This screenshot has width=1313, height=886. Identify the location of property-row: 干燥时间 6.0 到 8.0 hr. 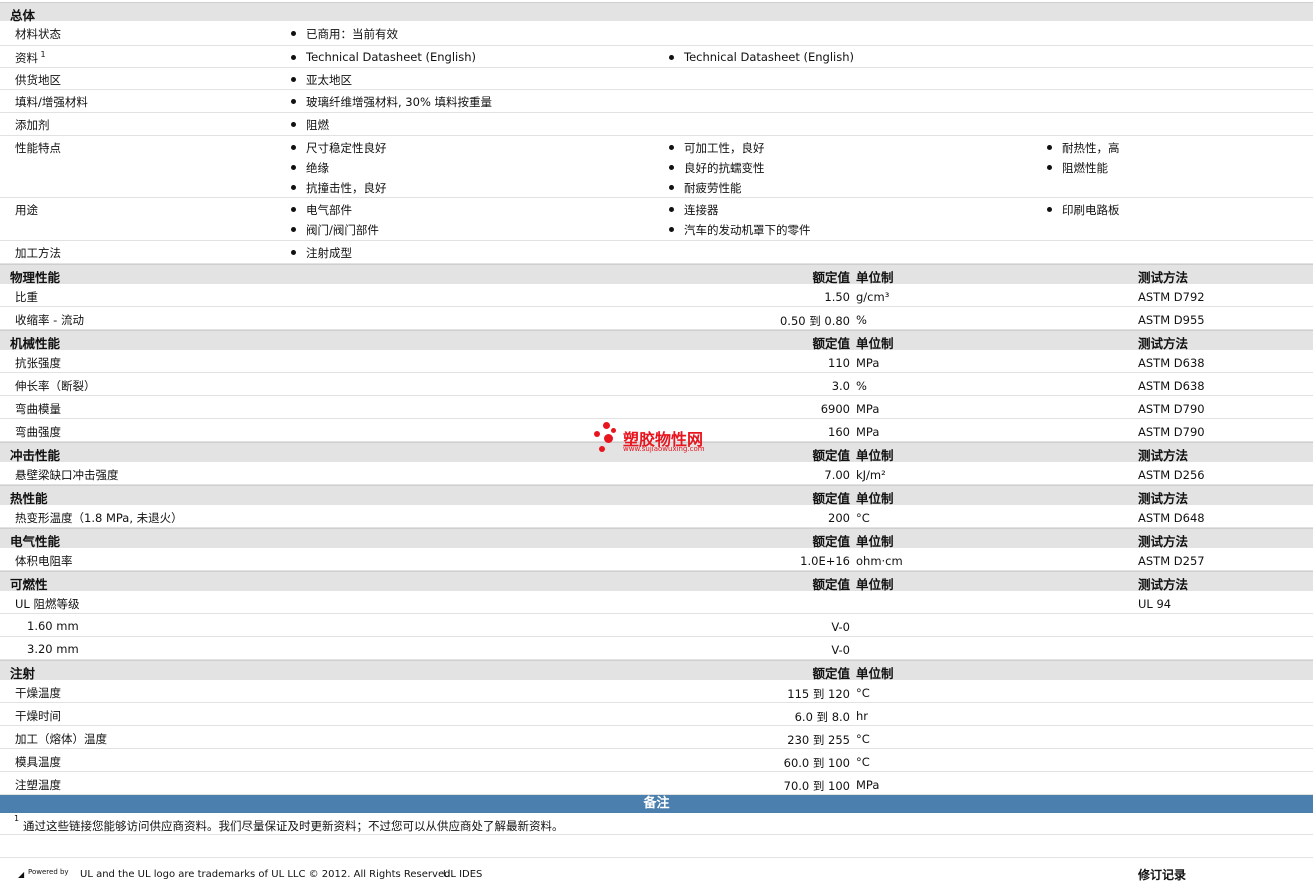
(656, 714).